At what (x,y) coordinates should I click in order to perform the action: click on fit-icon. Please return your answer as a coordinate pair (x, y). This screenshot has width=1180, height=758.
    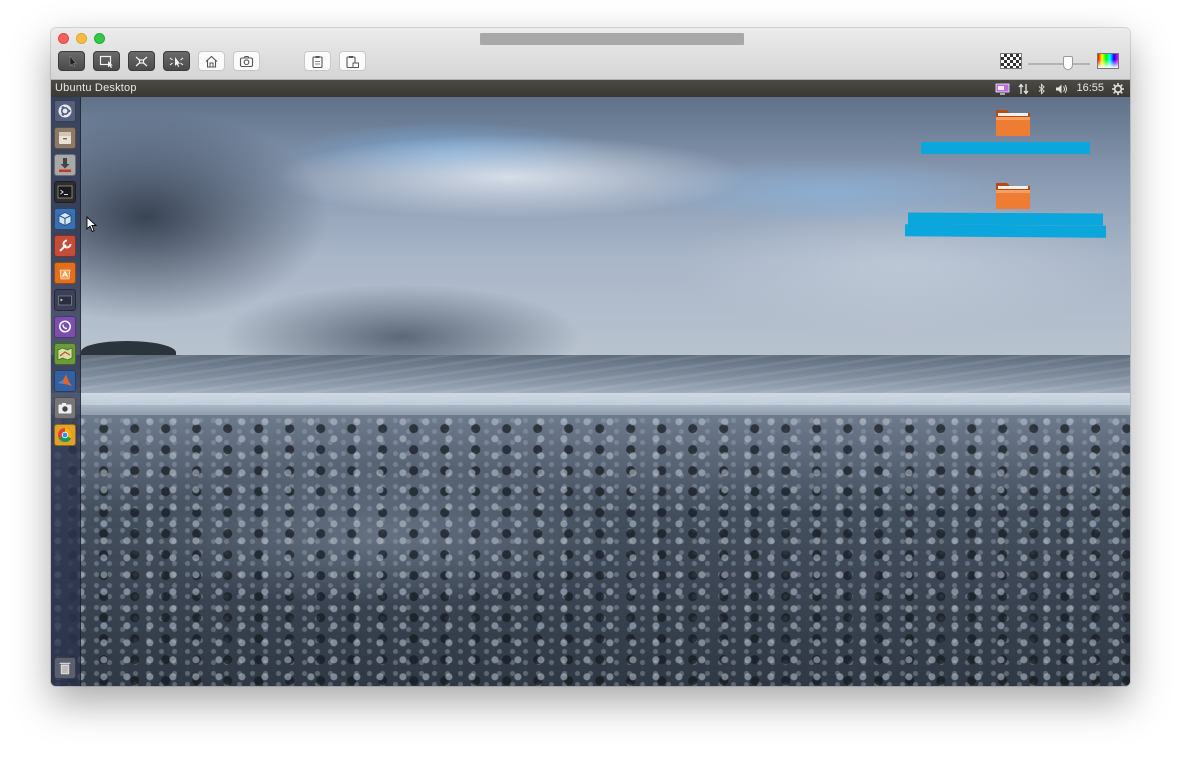
    Looking at the image, I should click on (141, 61).